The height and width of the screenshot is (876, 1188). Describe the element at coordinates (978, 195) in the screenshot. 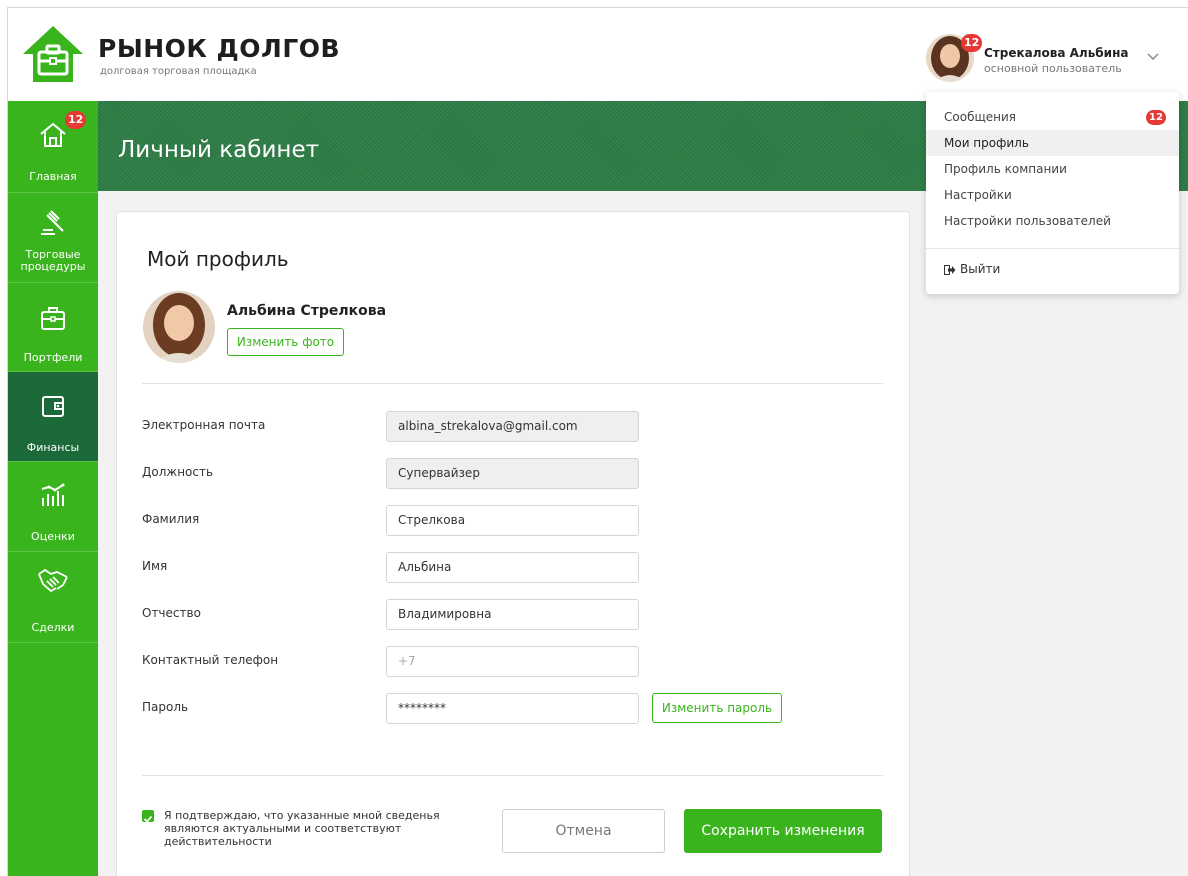

I see `menu-item-label: Настройки` at that location.